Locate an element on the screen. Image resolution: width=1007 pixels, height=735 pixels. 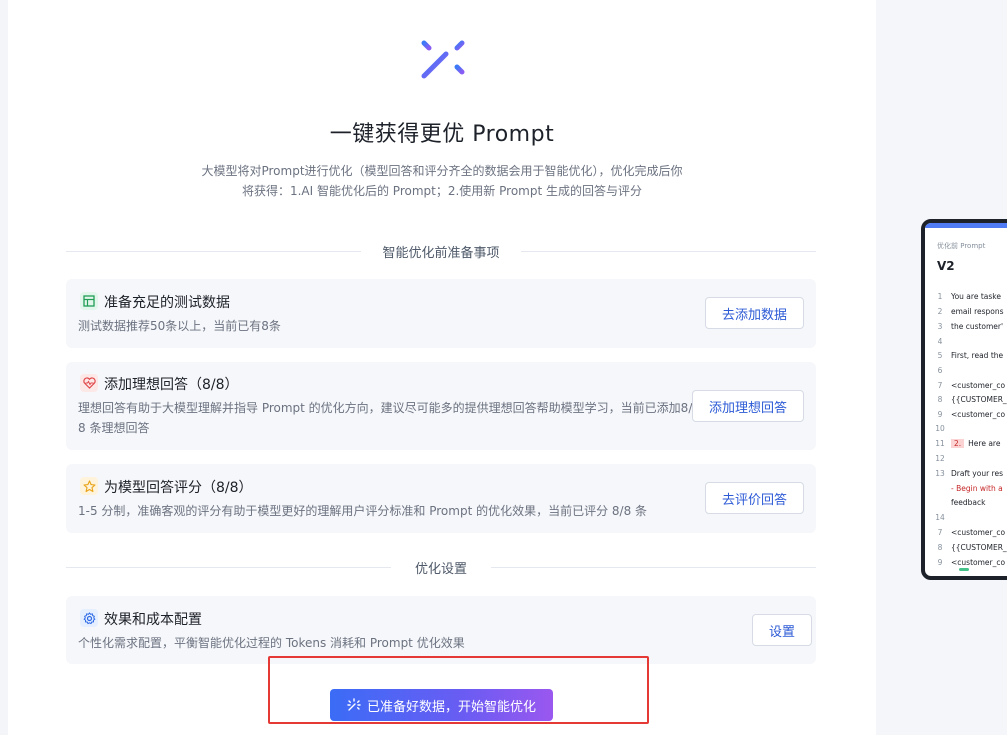
line-number: 12 is located at coordinates (940, 458).